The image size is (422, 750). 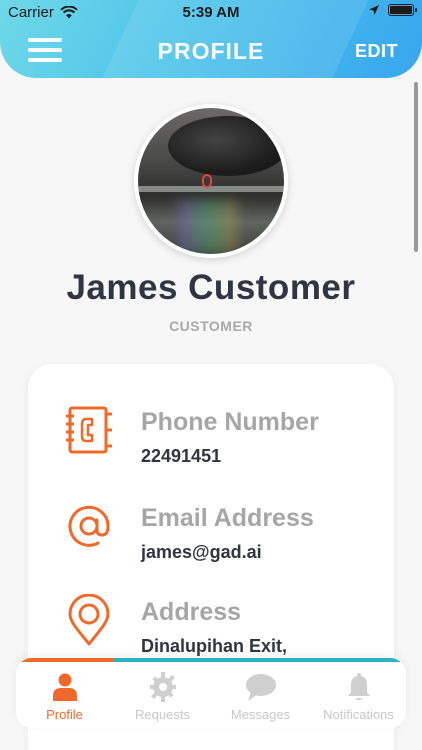 I want to click on phone-value: 22491451, so click(x=181, y=456).